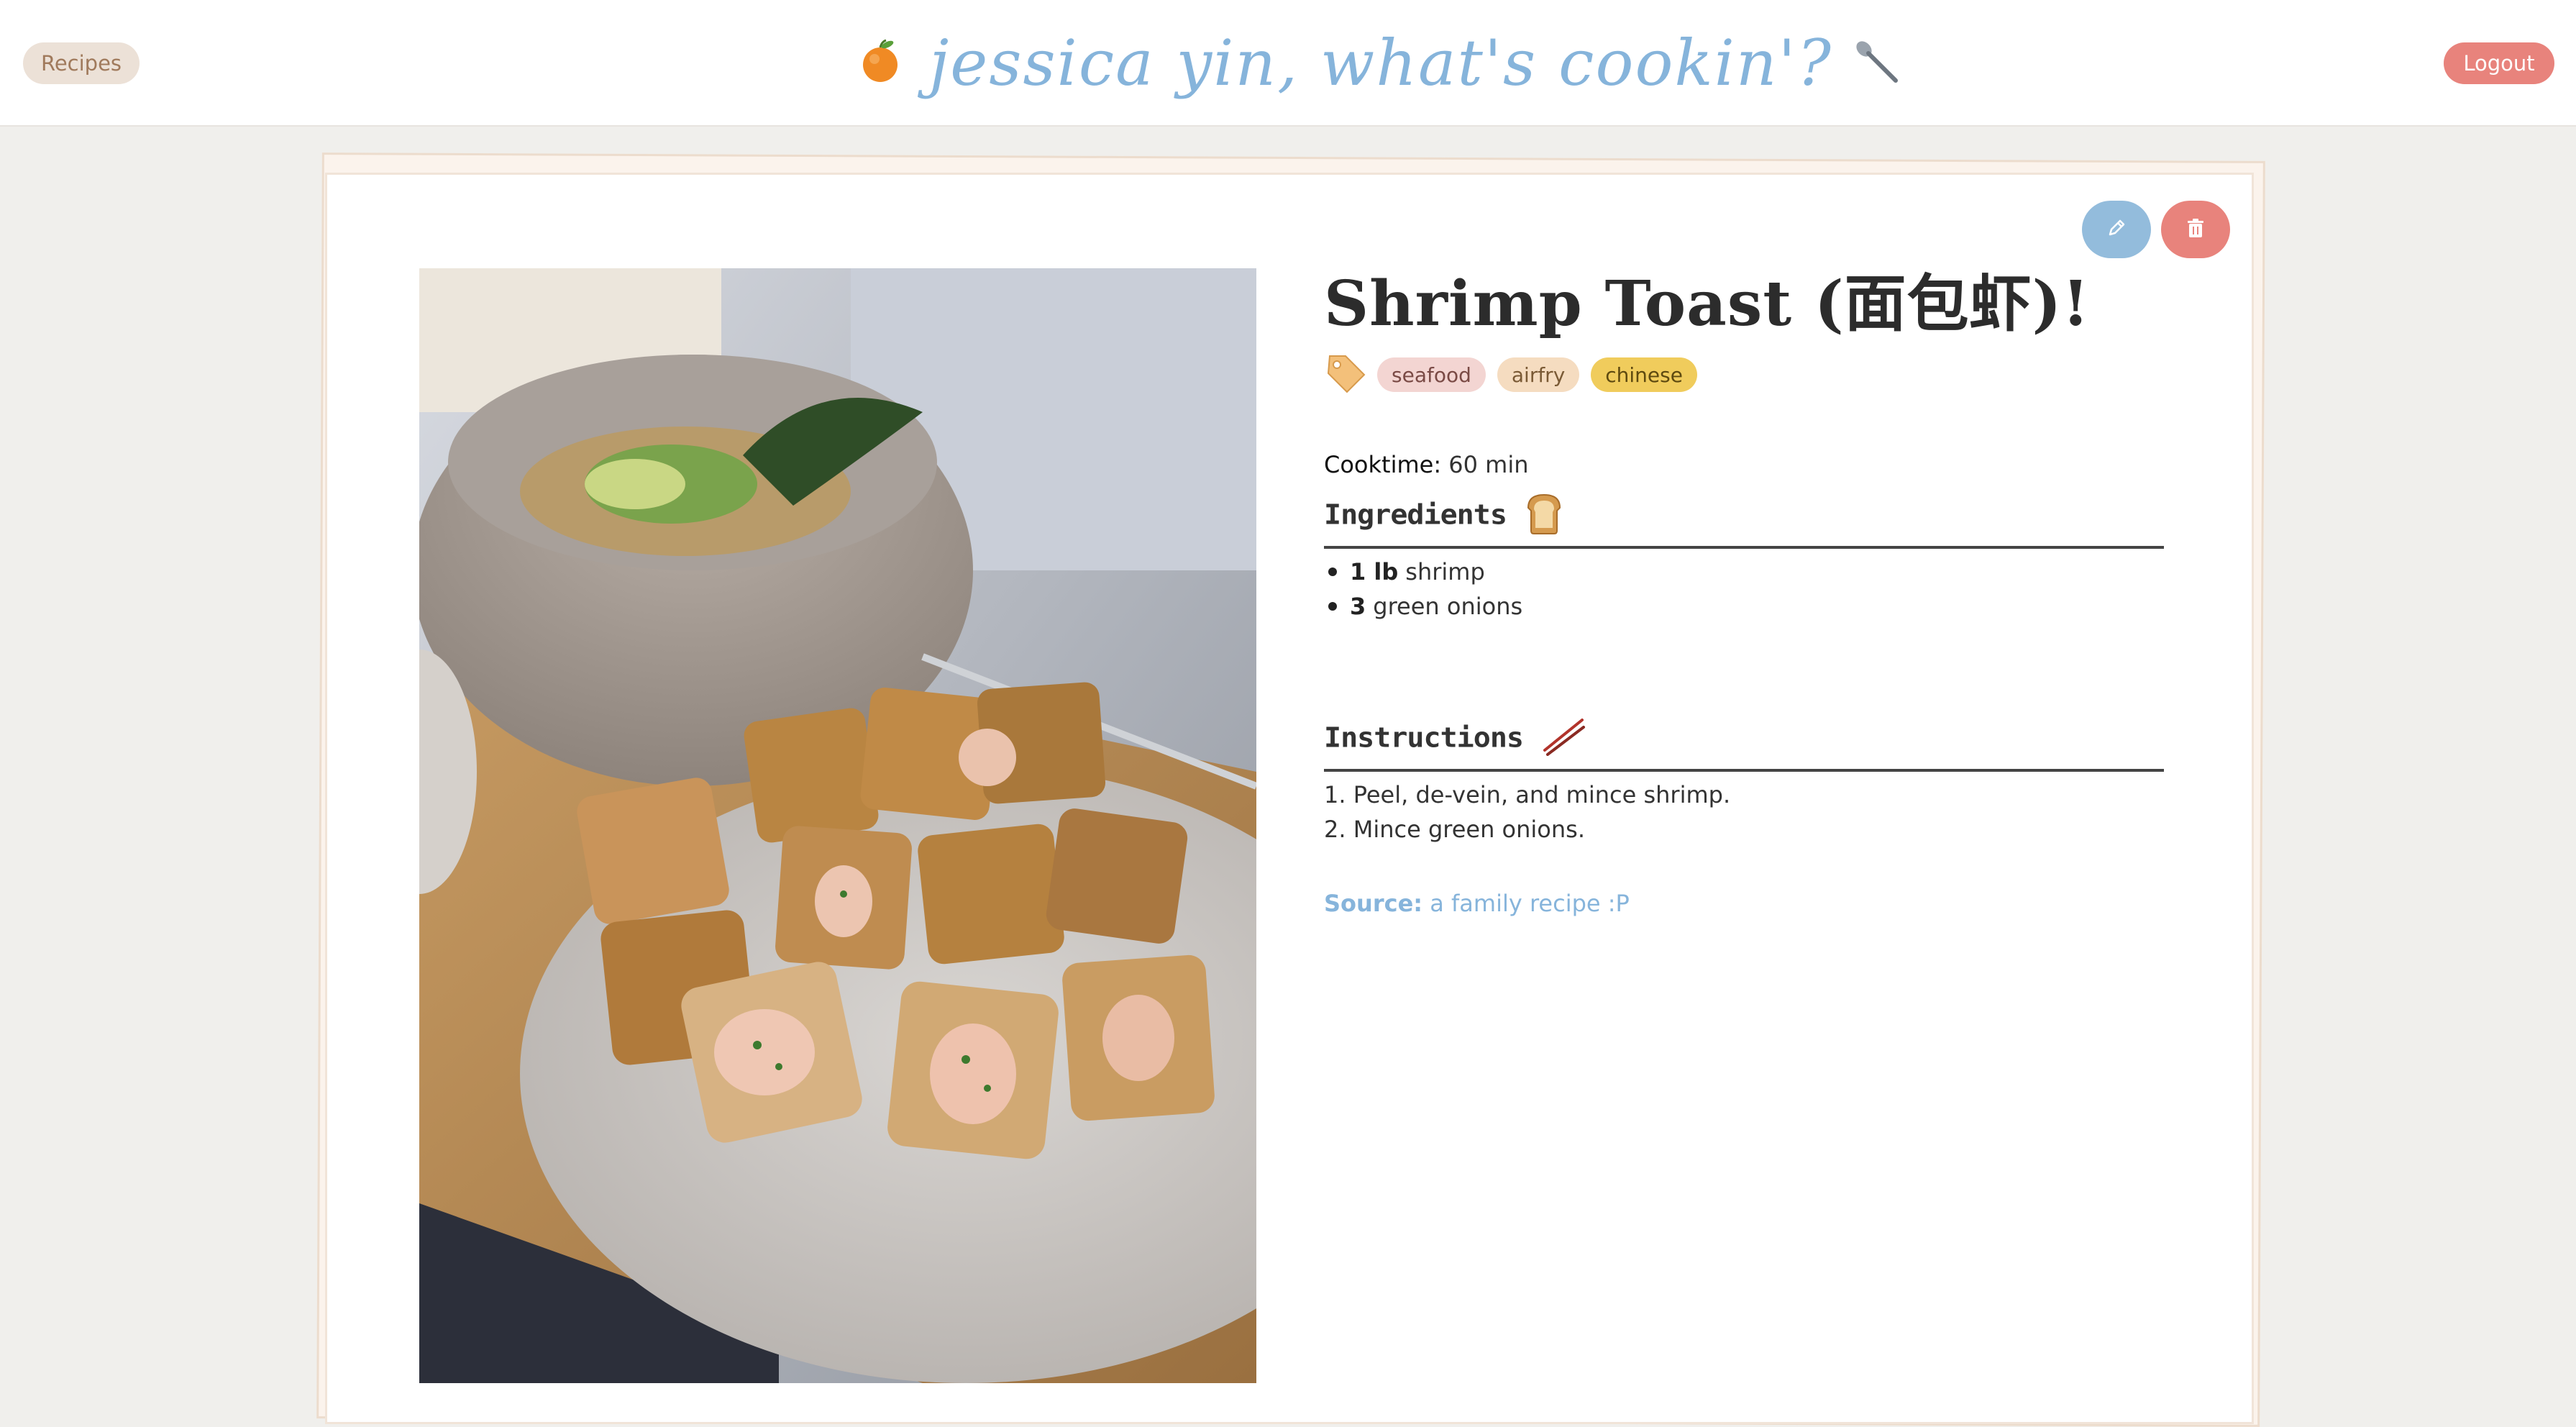  I want to click on instruction-step: 2. Mince green onions., so click(1454, 829).